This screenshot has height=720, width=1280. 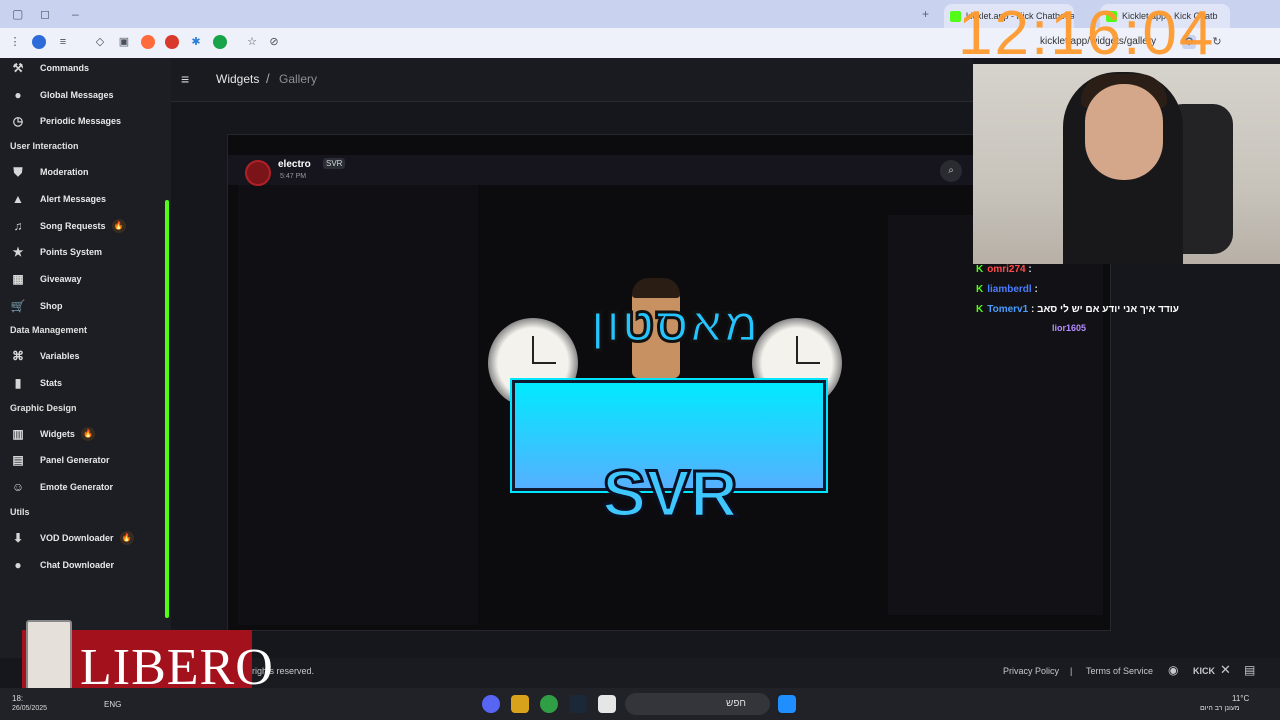 What do you see at coordinates (491, 704) in the screenshot?
I see `discord-app-icon` at bounding box center [491, 704].